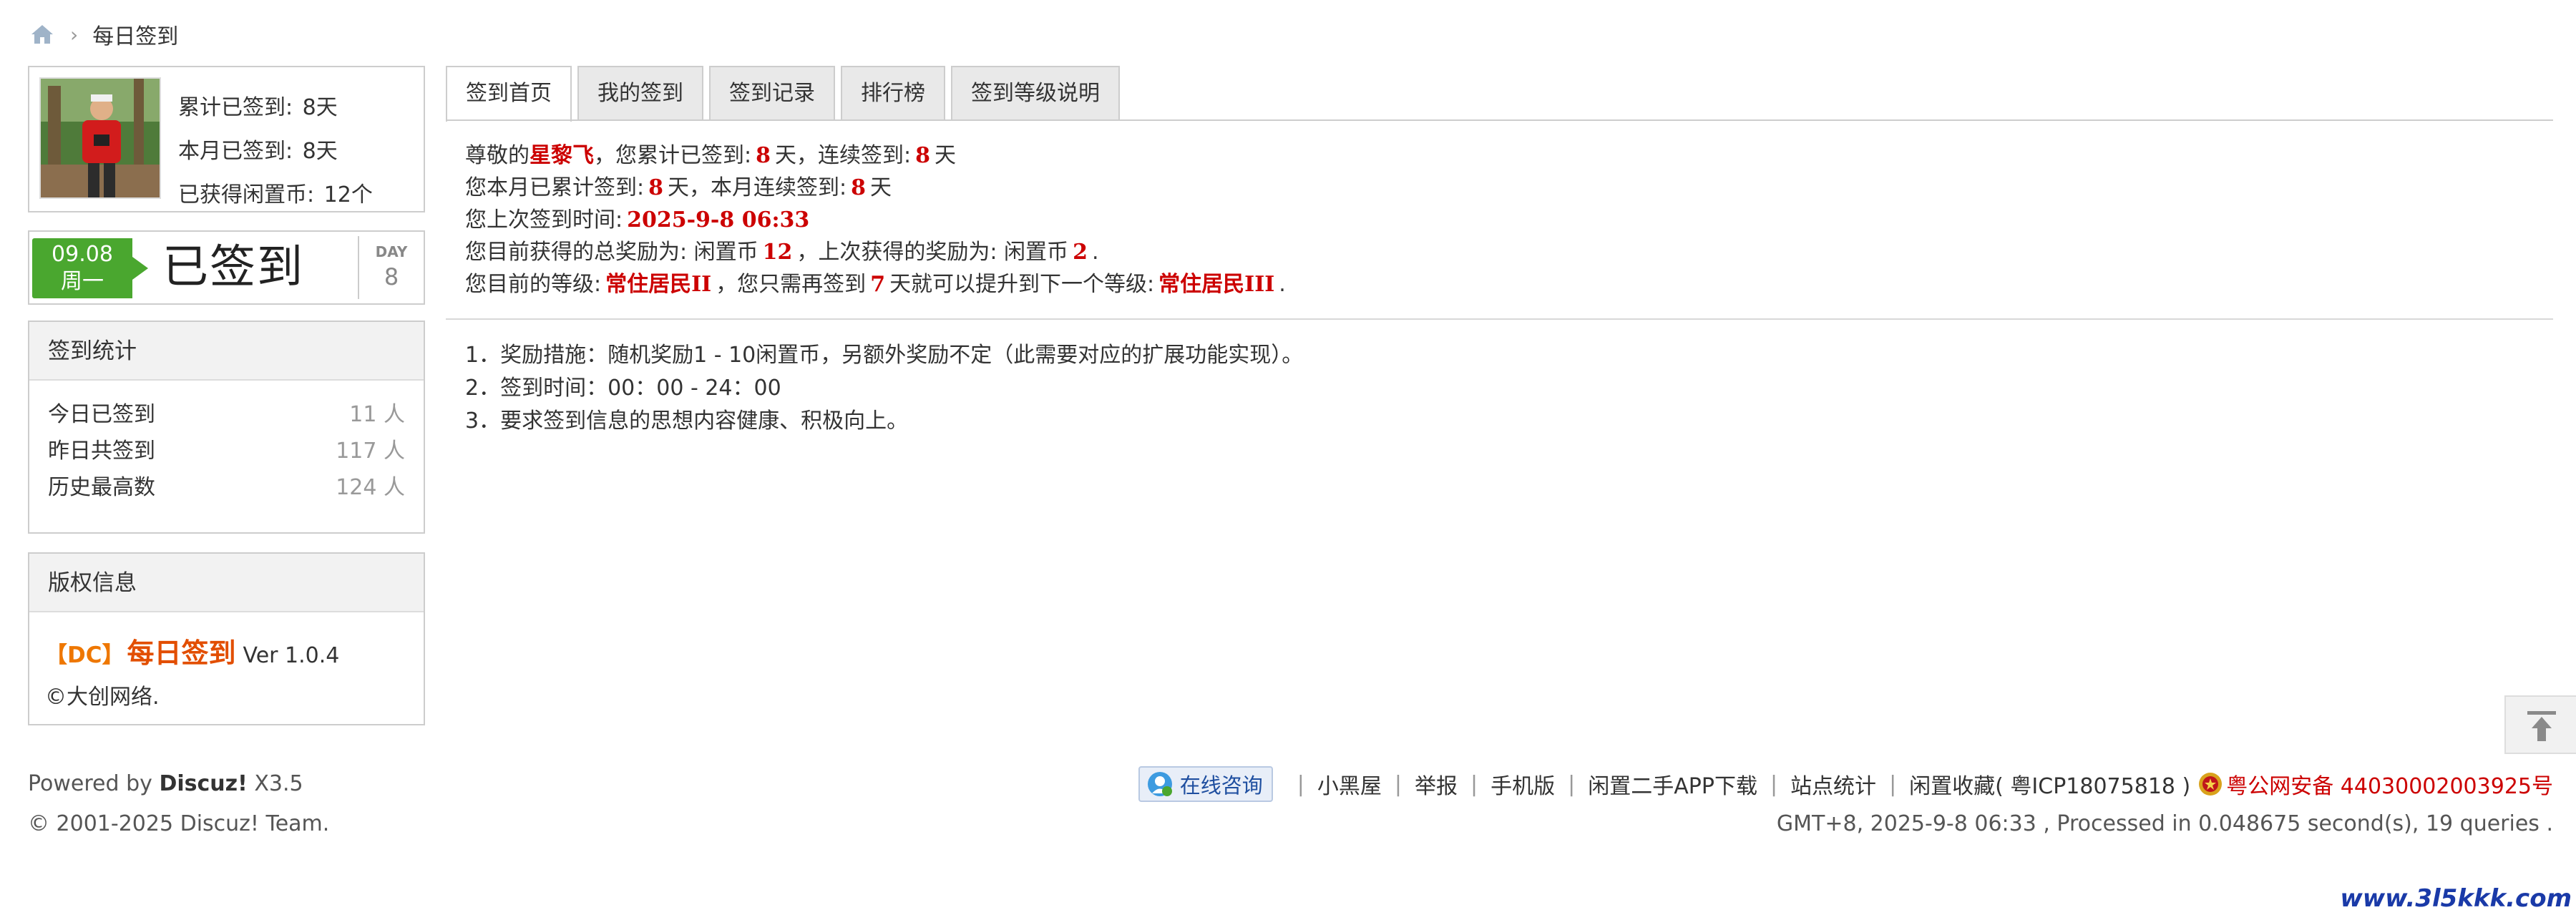 The height and width of the screenshot is (915, 2576). Describe the element at coordinates (497, 155) in the screenshot. I see `info-text: 尊敬的` at that location.